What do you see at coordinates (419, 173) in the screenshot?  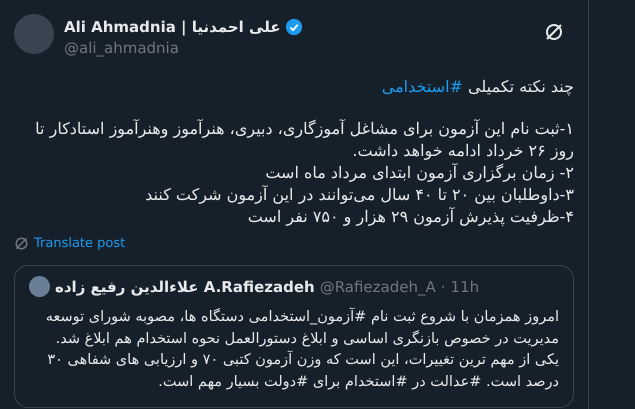 I see `post-text-line: ۲- زمان برگزاری آزمون ابتدای مرداد ماه است` at bounding box center [419, 173].